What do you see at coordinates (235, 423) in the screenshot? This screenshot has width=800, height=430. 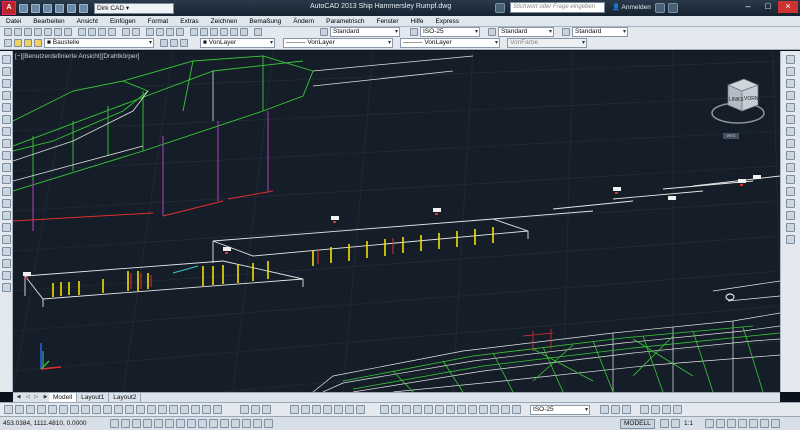 I see `transparency-icon` at bounding box center [235, 423].